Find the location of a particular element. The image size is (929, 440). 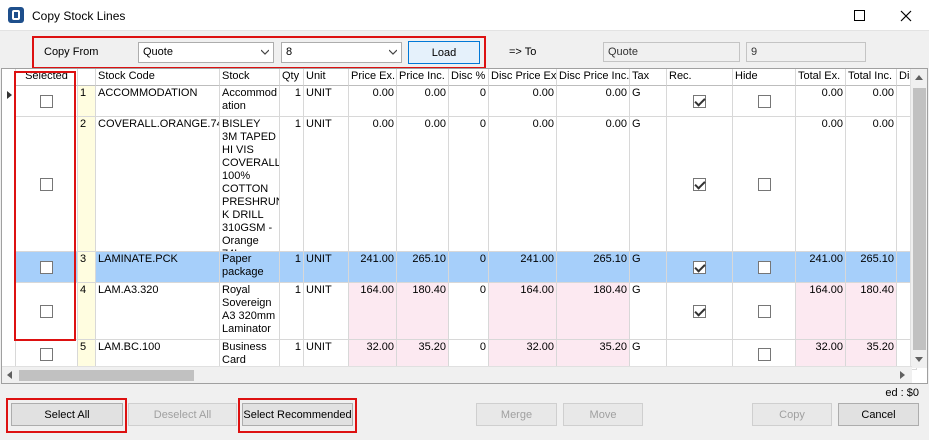

cell-desc: Accommod ation is located at coordinates (250, 101).